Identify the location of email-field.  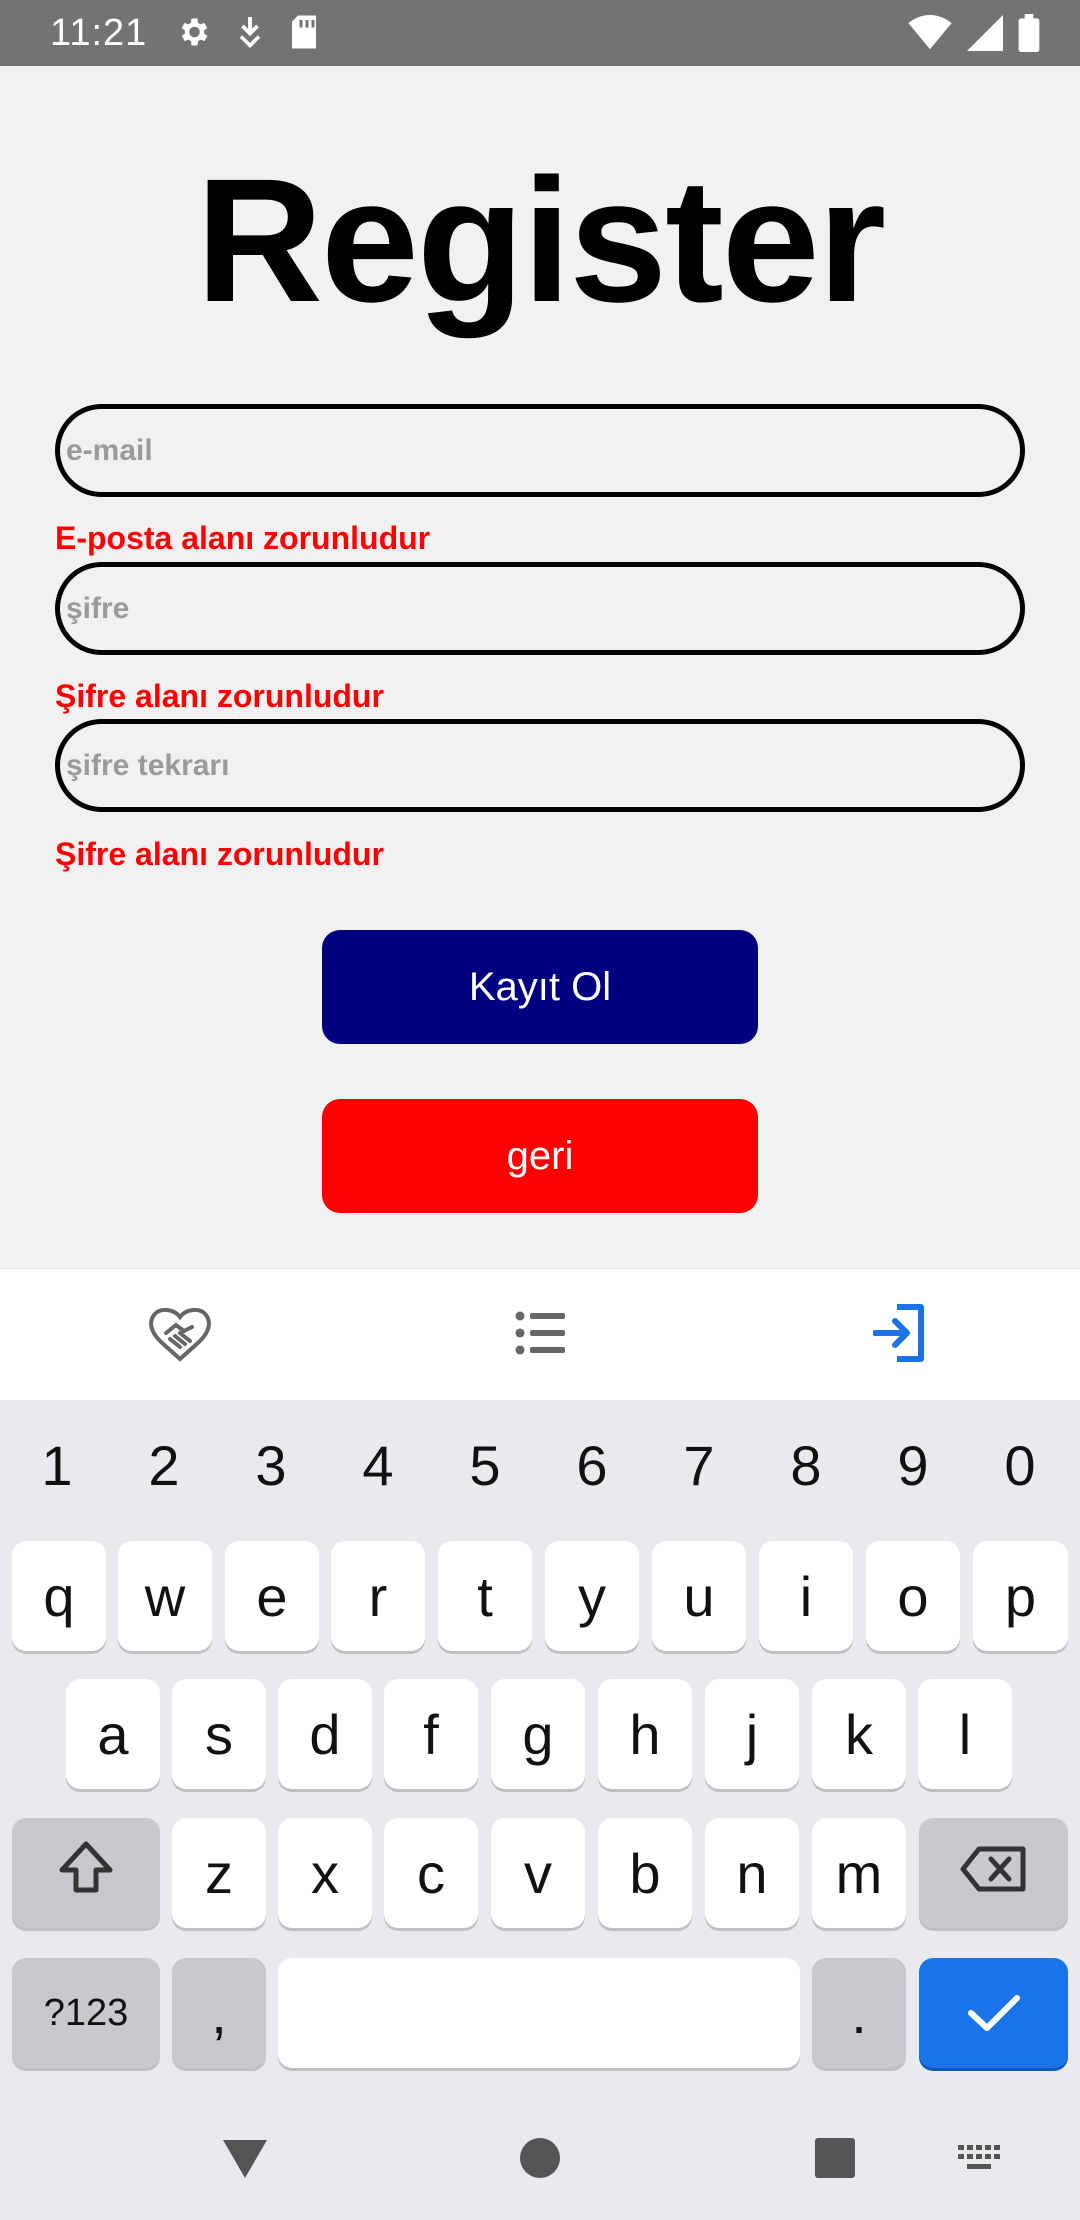
(540, 450).